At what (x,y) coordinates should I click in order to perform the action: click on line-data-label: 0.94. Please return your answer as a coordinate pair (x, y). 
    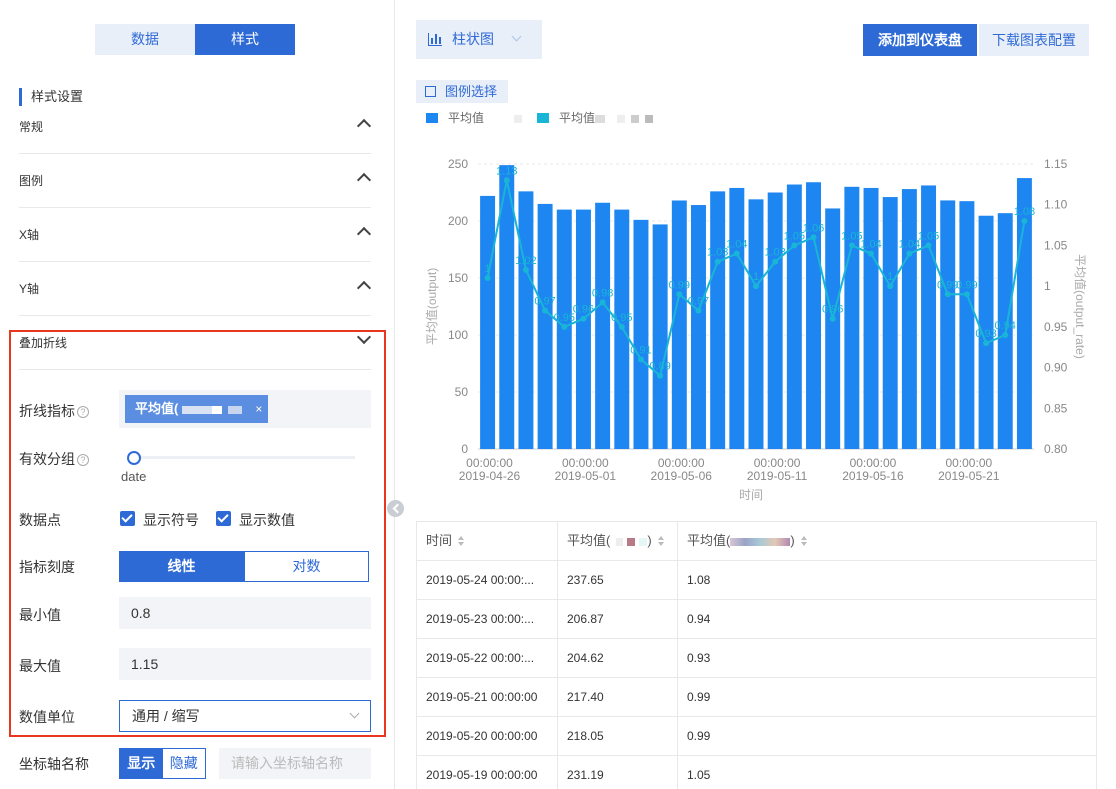
    Looking at the image, I should click on (1005, 326).